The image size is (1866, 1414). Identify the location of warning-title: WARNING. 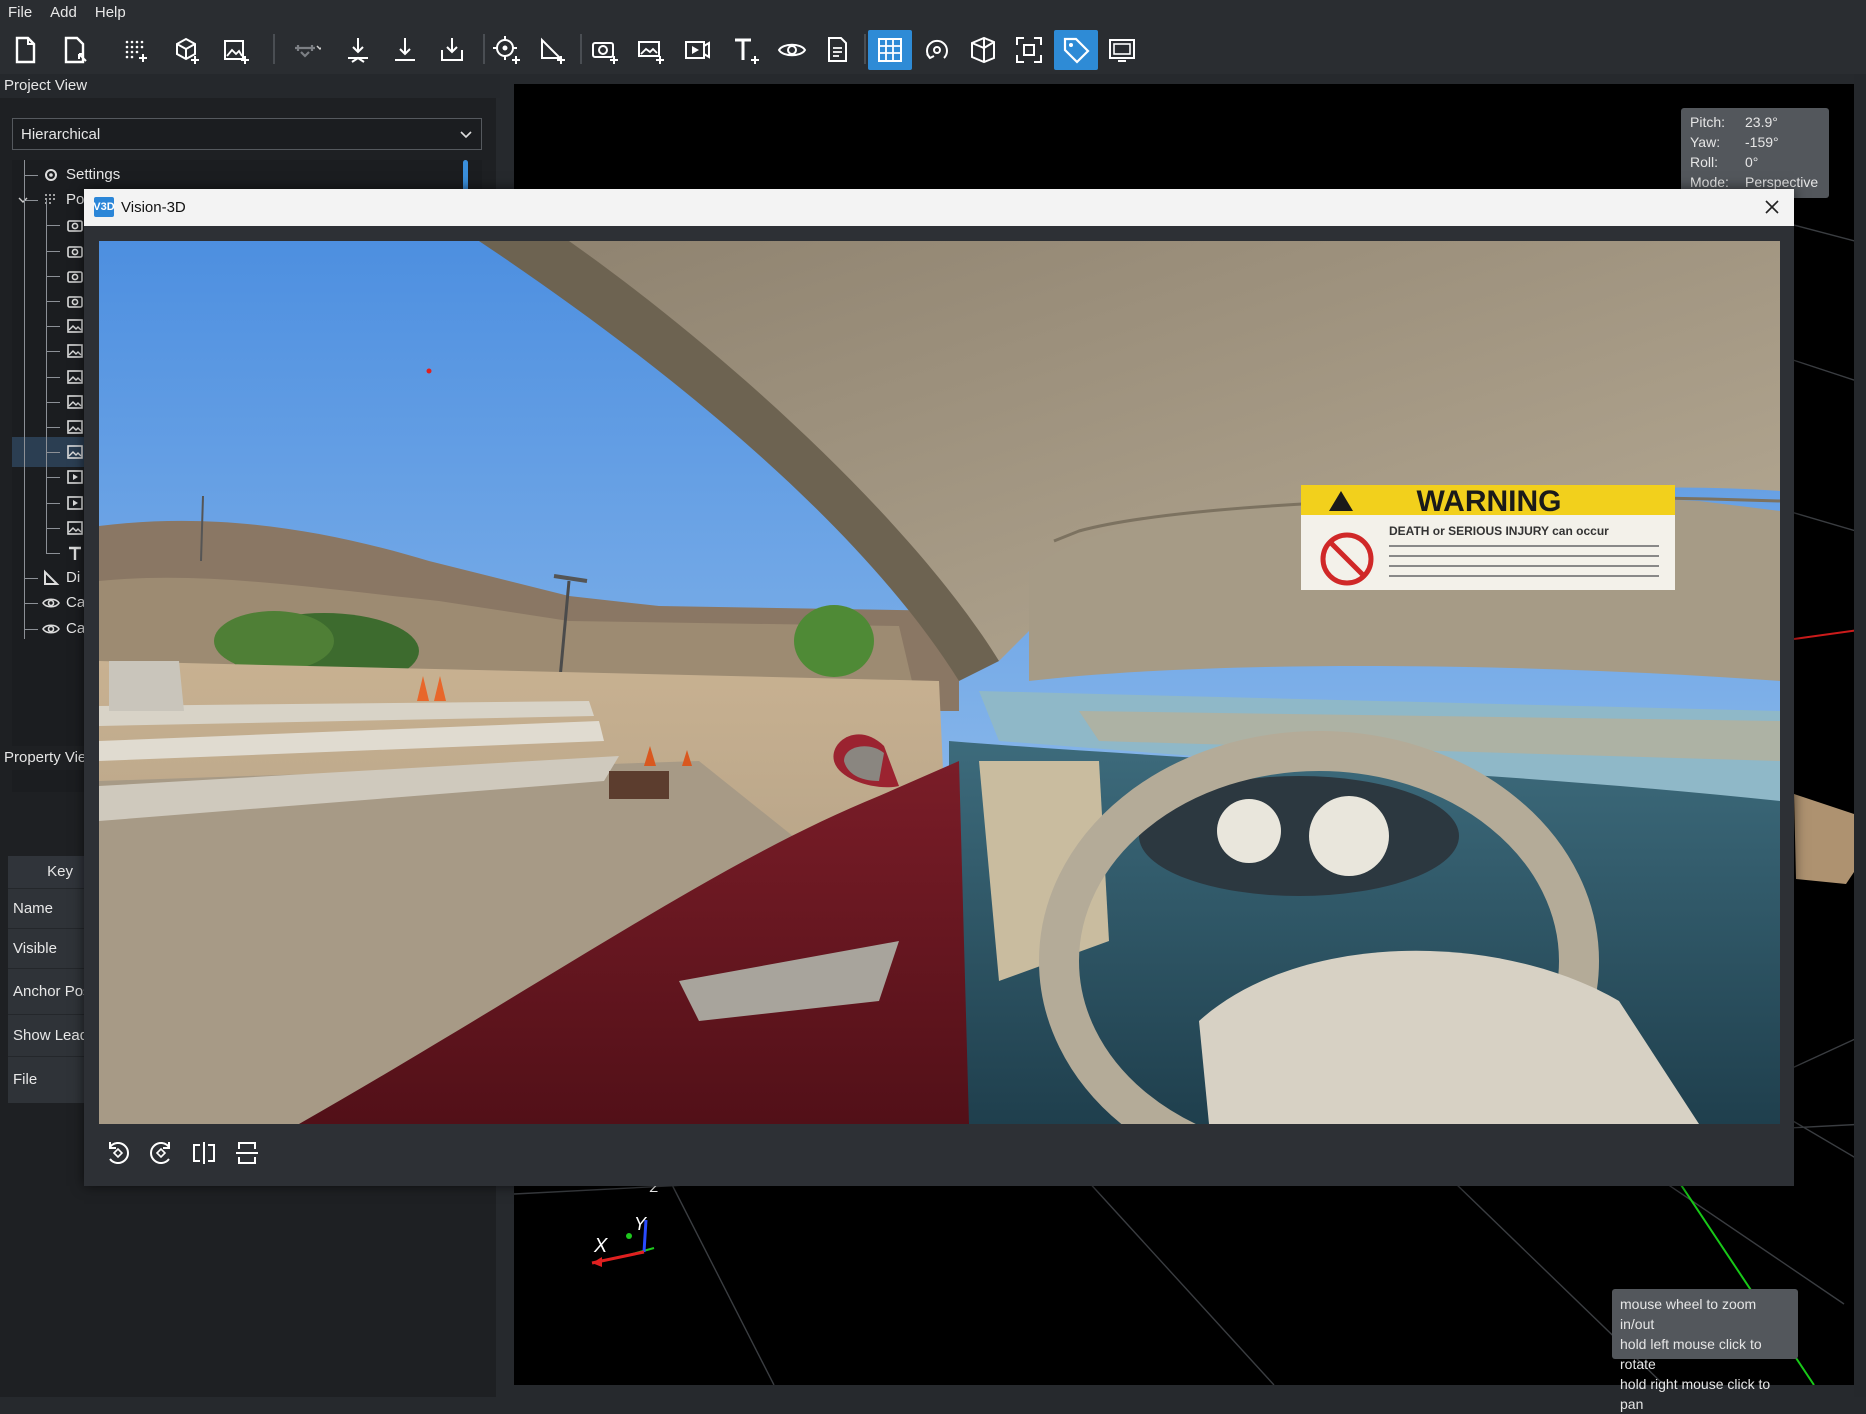
(1489, 501).